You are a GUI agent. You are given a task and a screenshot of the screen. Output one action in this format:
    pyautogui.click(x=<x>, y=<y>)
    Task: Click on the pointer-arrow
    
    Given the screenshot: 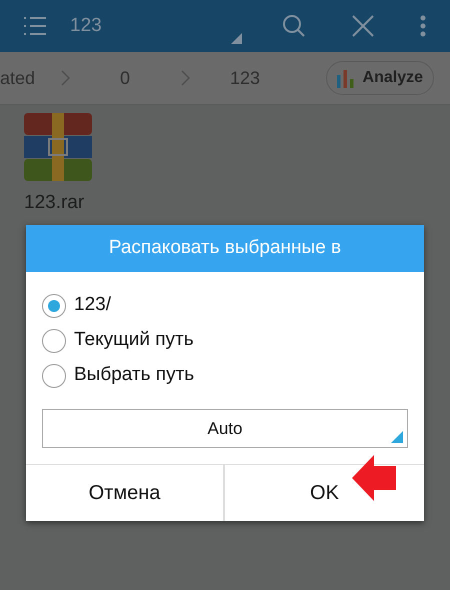 What is the action you would take?
    pyautogui.click(x=374, y=478)
    